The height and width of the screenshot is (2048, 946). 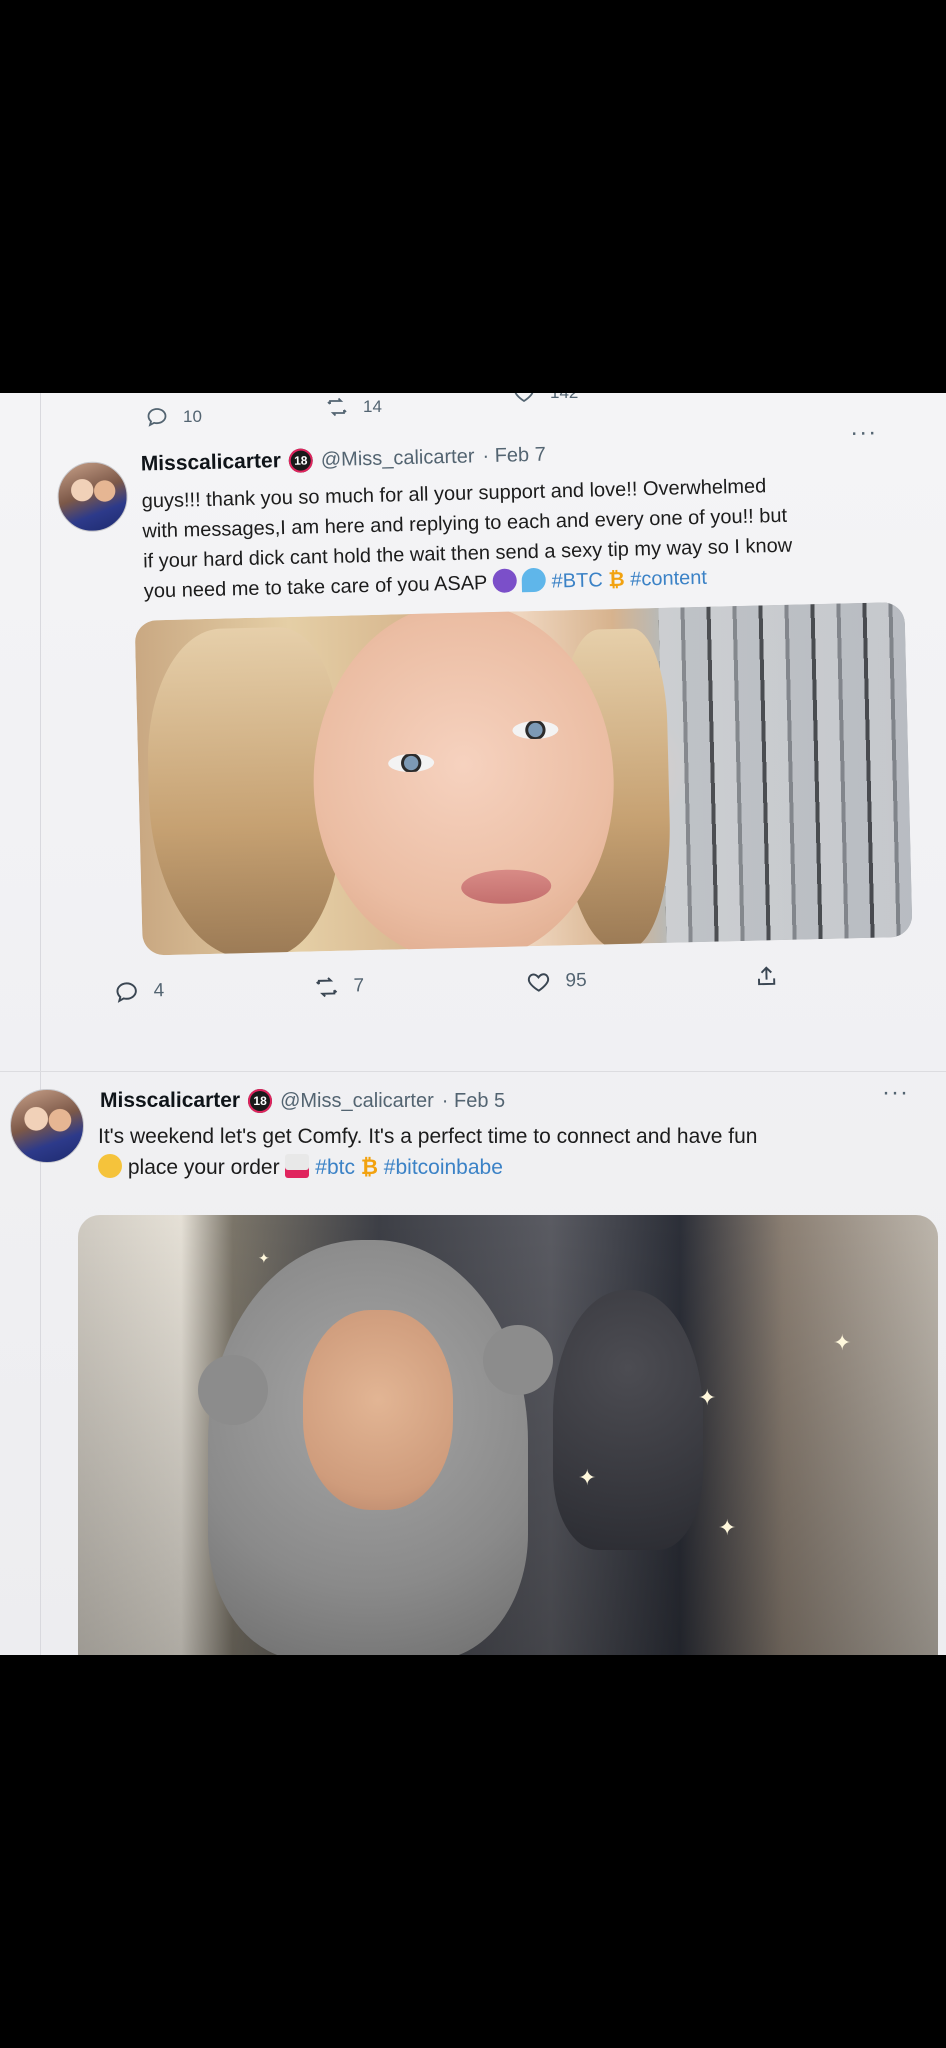 What do you see at coordinates (628, 1420) in the screenshot?
I see `mirror-reflection` at bounding box center [628, 1420].